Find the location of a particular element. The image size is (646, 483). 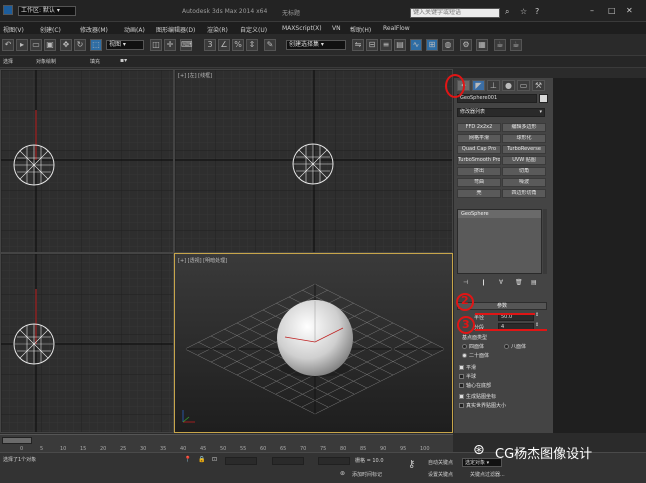

modifier-bend-button: 弯曲 is located at coordinates (479, 182).